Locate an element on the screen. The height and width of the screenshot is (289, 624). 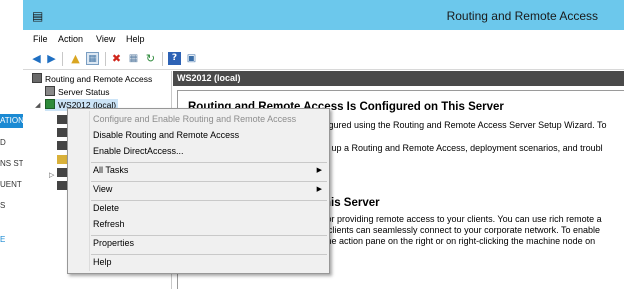
toolbar: ◀ ▶ ▲ ▦ ✖ ▦ ↻ ? ▣ is located at coordinates (323, 59).